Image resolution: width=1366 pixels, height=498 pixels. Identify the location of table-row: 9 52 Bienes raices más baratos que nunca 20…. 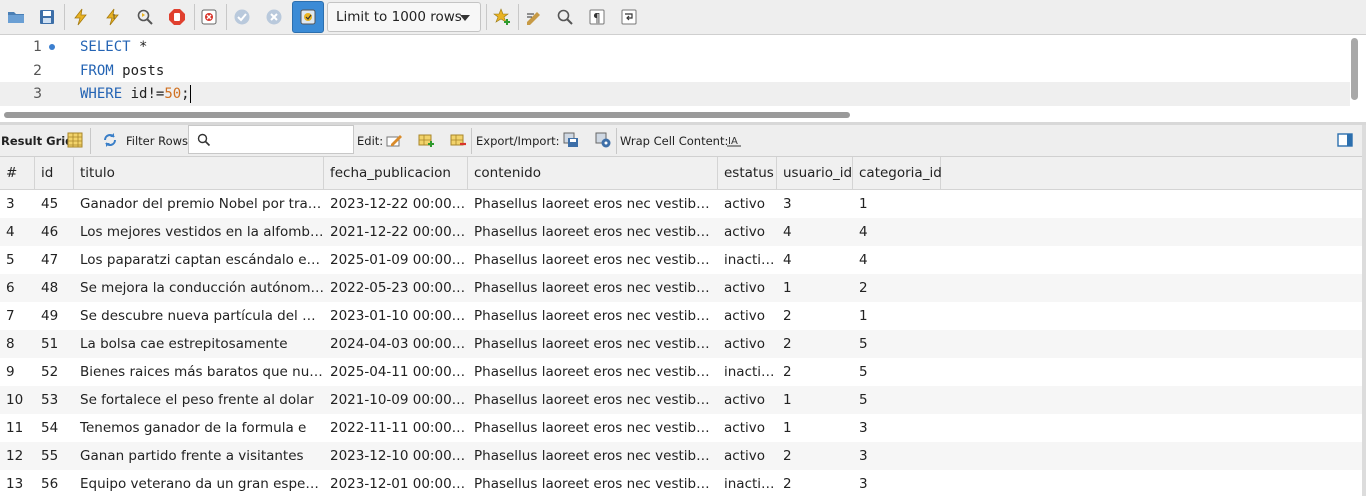
(681, 372).